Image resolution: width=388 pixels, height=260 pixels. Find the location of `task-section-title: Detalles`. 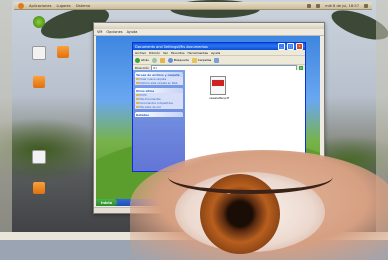

task-section-title: Detalles is located at coordinates (159, 114).